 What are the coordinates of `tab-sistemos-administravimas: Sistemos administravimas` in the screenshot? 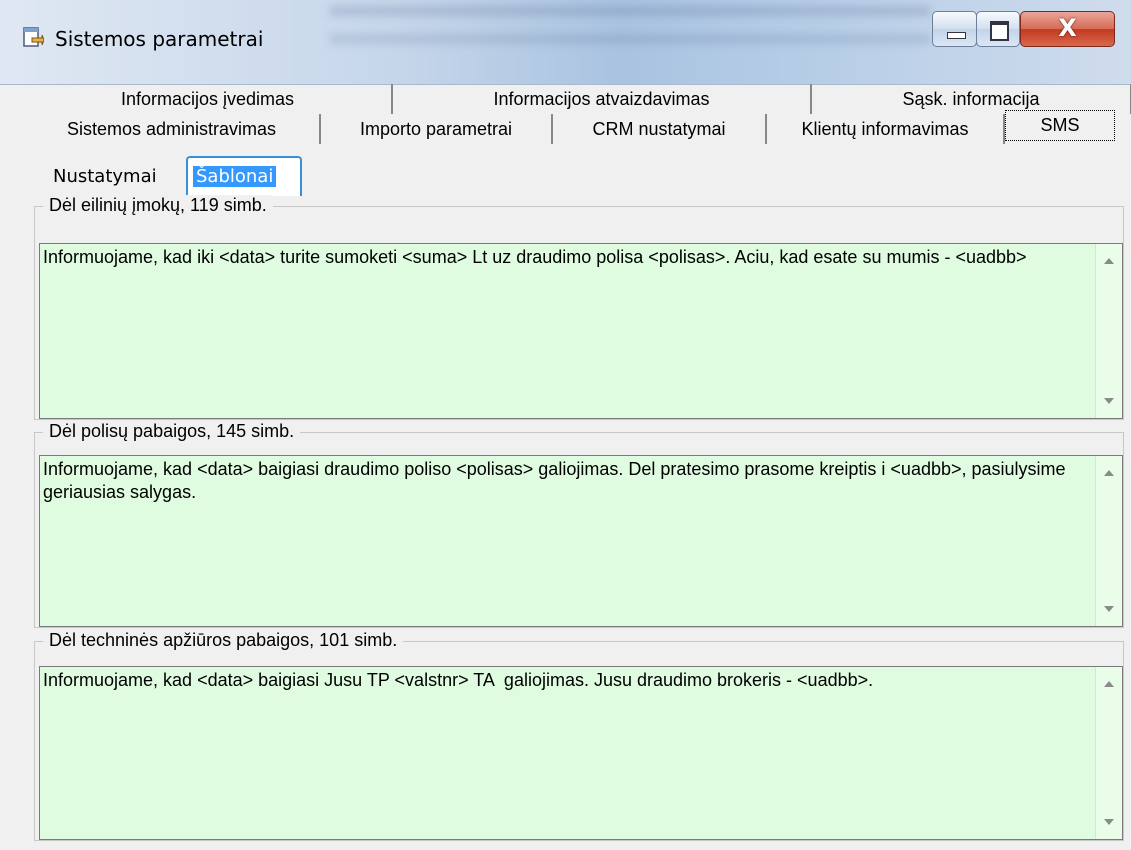 It's located at (172, 129).